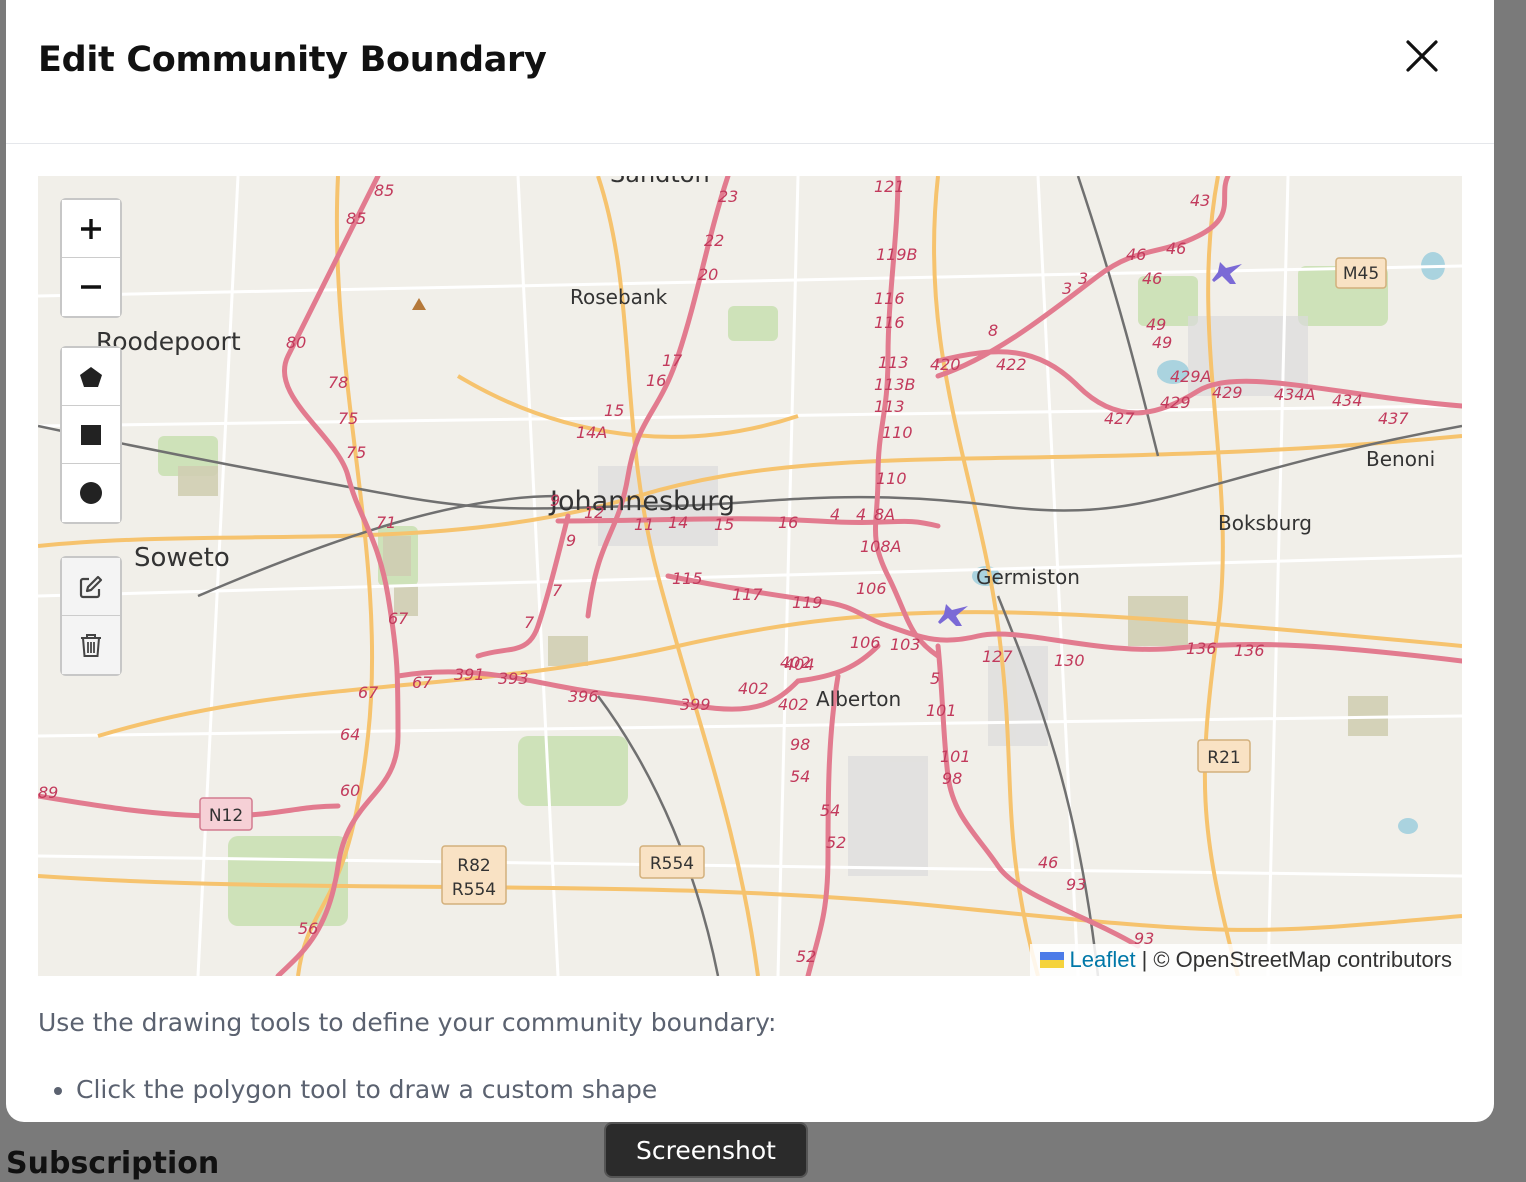 The height and width of the screenshot is (1182, 1526). I want to click on rectangle-icon, so click(91, 434).